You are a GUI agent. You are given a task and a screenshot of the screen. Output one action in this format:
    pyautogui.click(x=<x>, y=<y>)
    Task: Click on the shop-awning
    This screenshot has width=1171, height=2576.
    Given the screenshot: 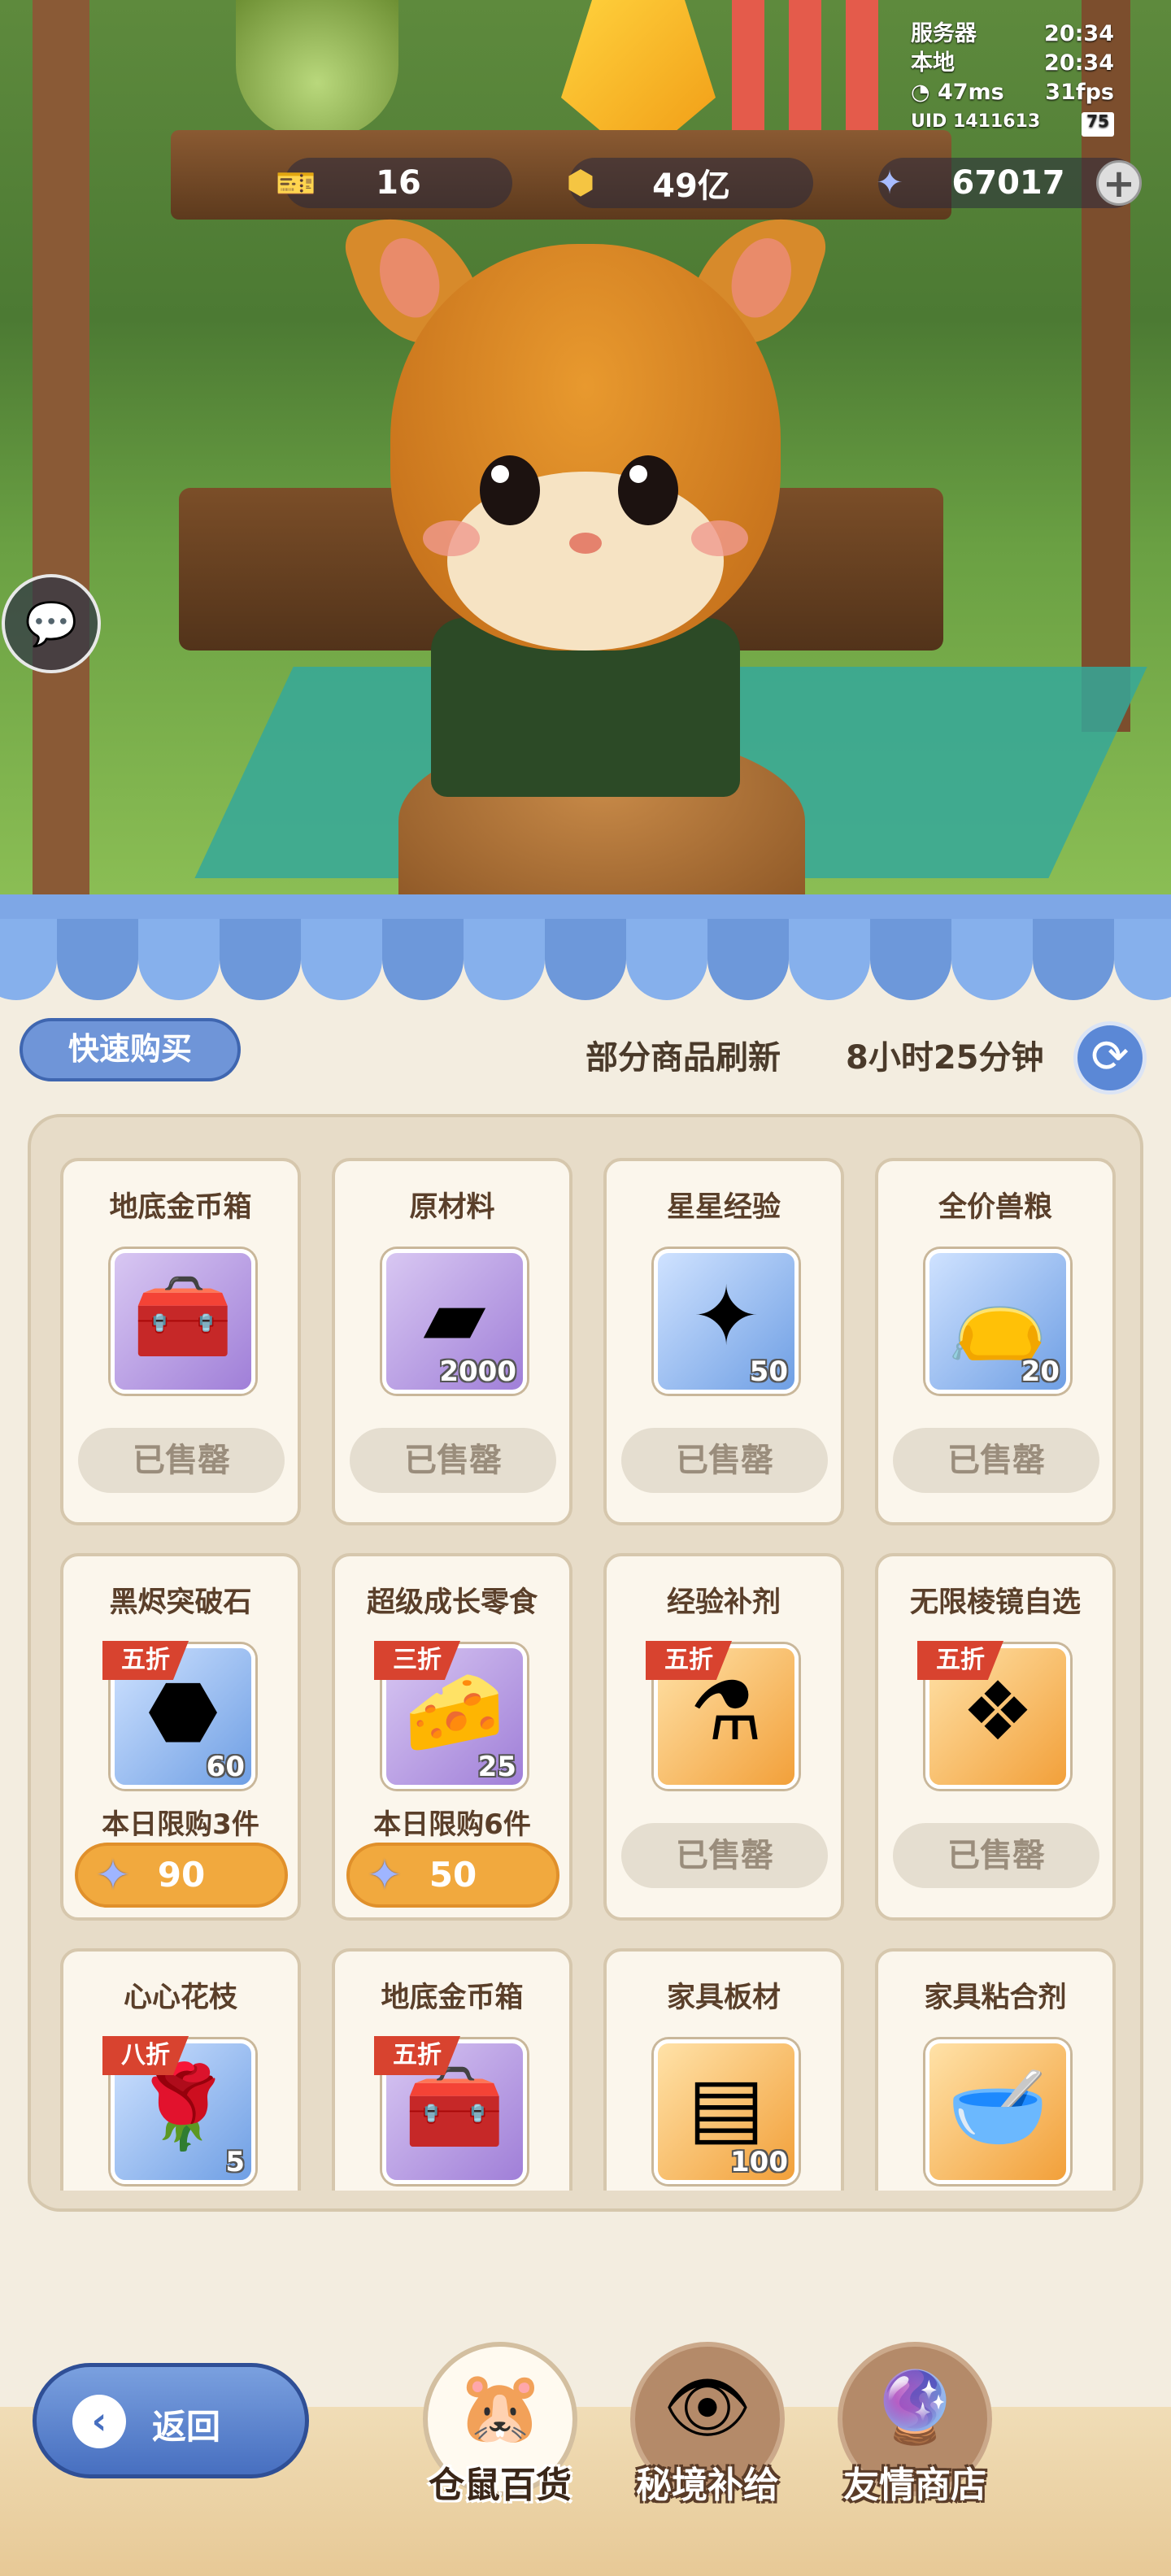 What is the action you would take?
    pyautogui.click(x=585, y=947)
    